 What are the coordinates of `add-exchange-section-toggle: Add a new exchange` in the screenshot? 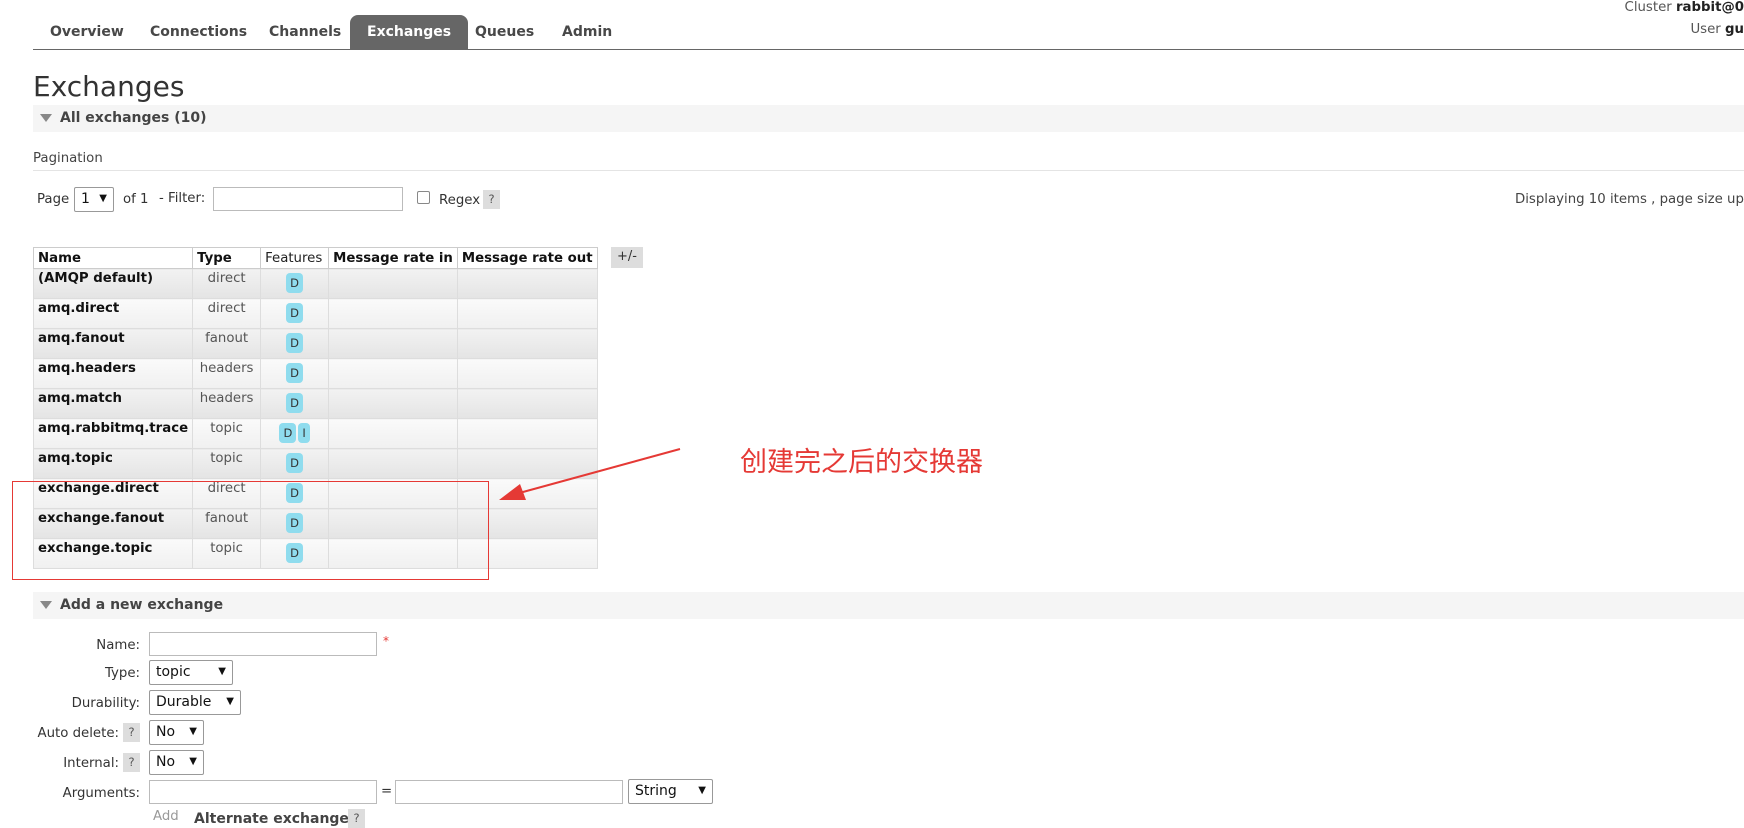 It's located at (888, 605).